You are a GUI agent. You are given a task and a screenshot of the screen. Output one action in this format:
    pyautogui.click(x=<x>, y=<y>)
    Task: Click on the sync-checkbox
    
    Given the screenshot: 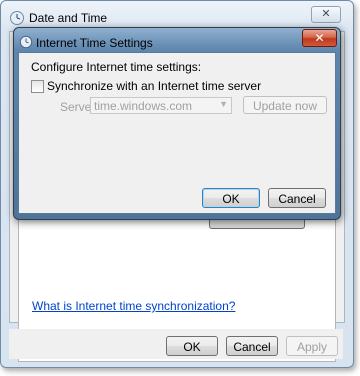 What is the action you would take?
    pyautogui.click(x=37, y=86)
    